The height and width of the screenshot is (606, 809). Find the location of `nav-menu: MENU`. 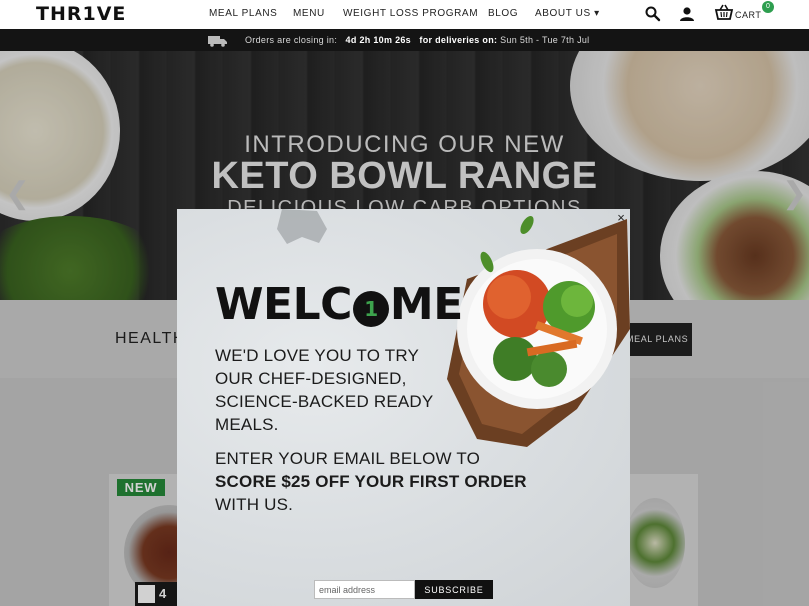

nav-menu: MENU is located at coordinates (309, 13).